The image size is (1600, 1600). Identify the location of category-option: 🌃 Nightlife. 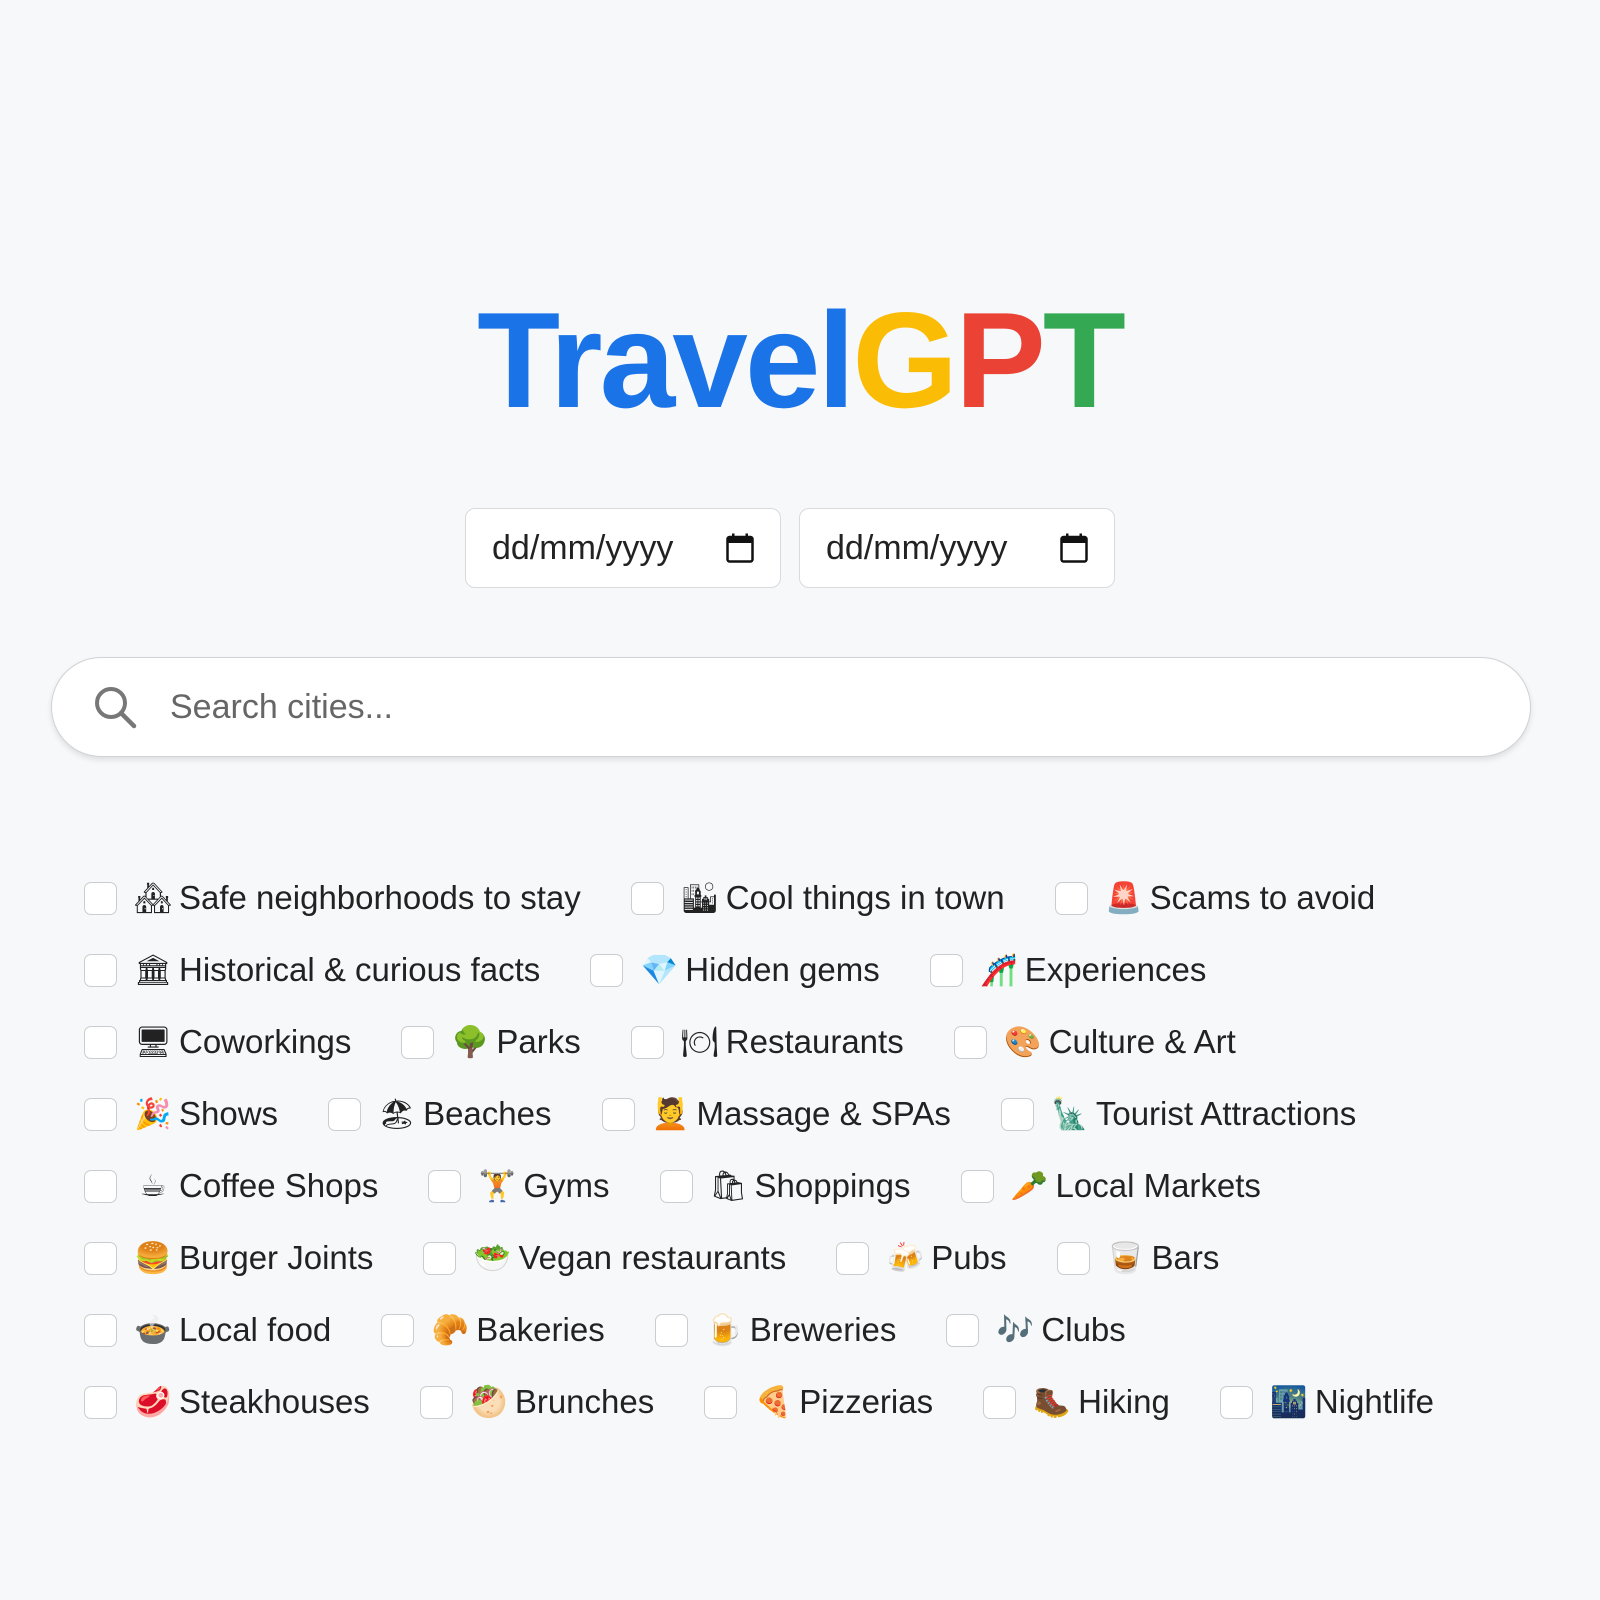
(1327, 1402).